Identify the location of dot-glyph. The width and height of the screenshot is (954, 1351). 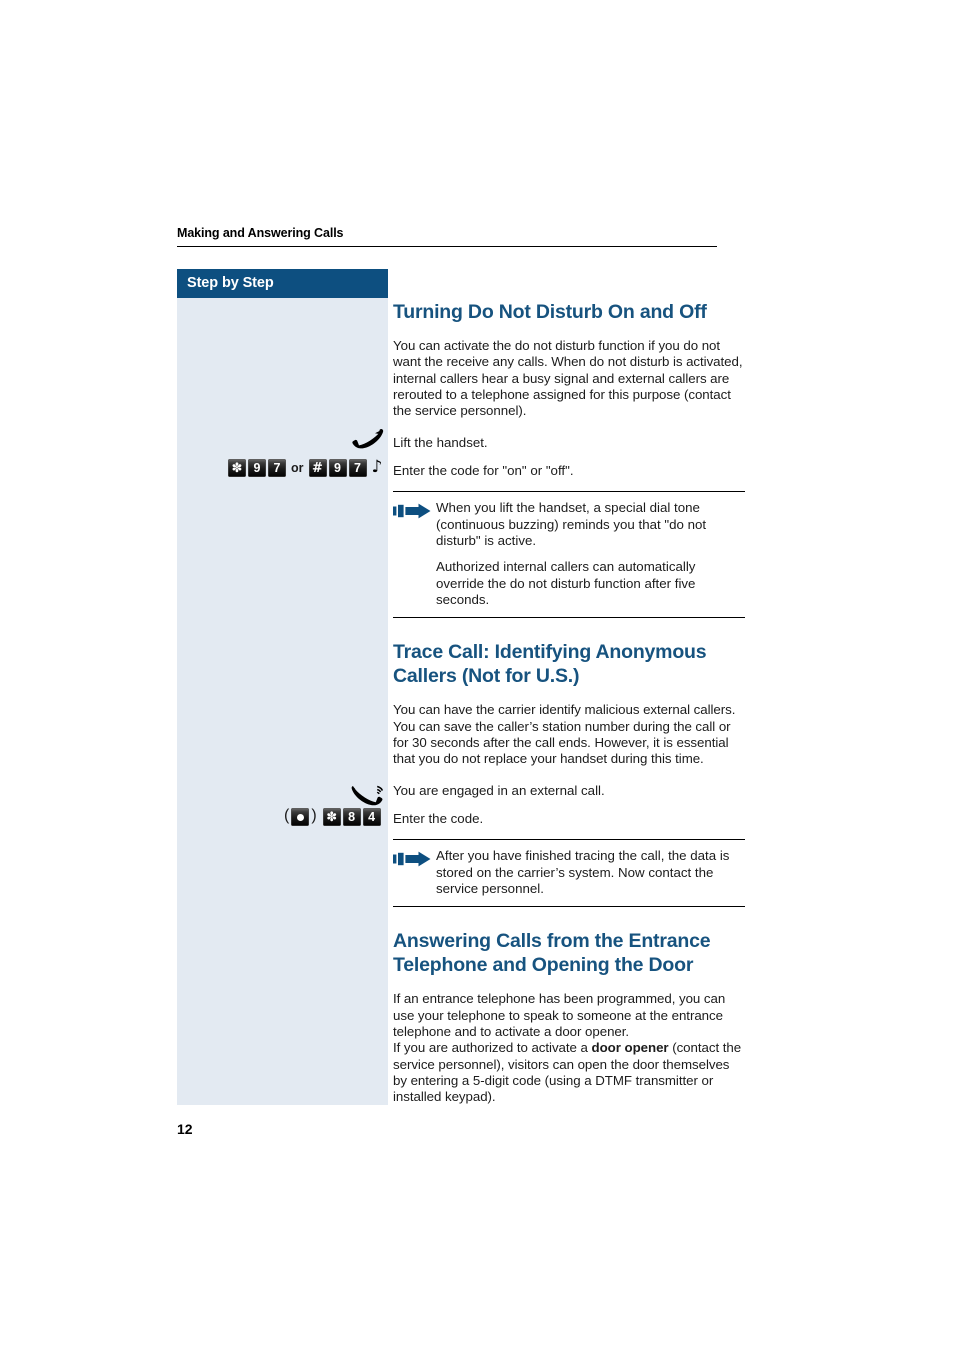
(300, 817).